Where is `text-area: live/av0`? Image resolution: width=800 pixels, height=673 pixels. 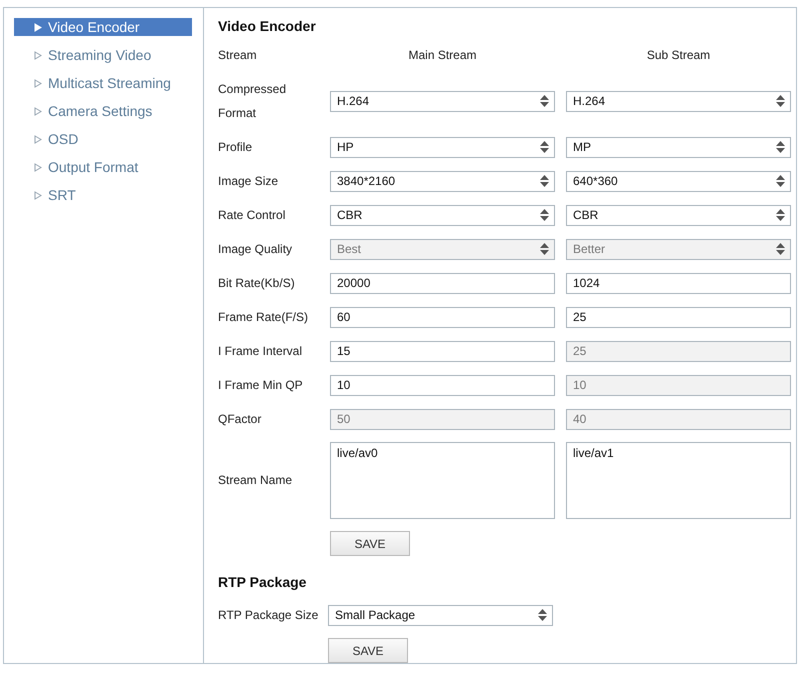
text-area: live/av0 is located at coordinates (442, 480).